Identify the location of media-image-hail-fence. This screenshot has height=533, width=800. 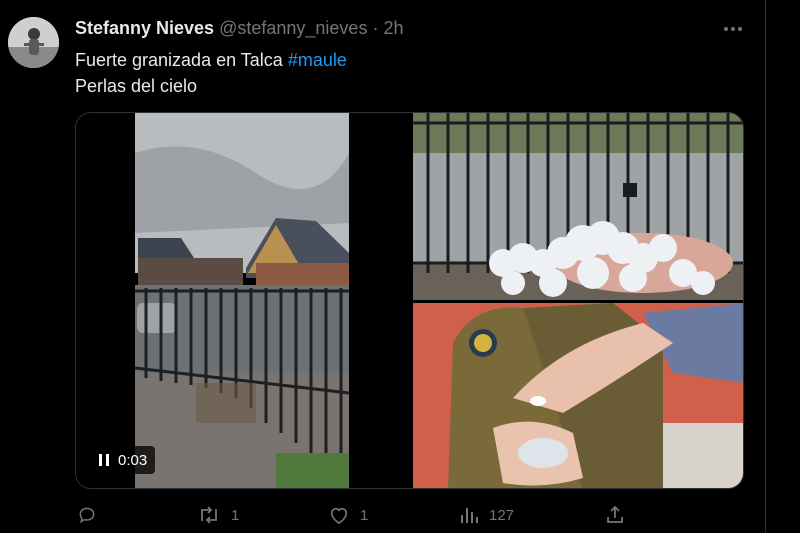
(578, 206).